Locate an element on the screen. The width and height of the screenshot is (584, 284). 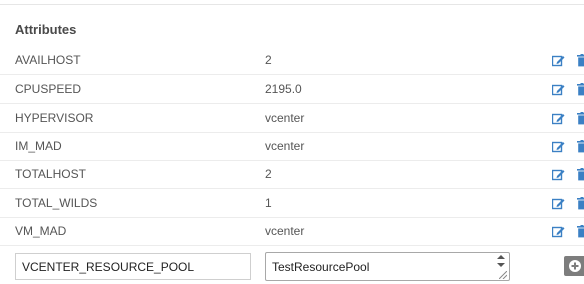
attribute-row-cpuspeed: CPUSPEED 2195.0 is located at coordinates (292, 89).